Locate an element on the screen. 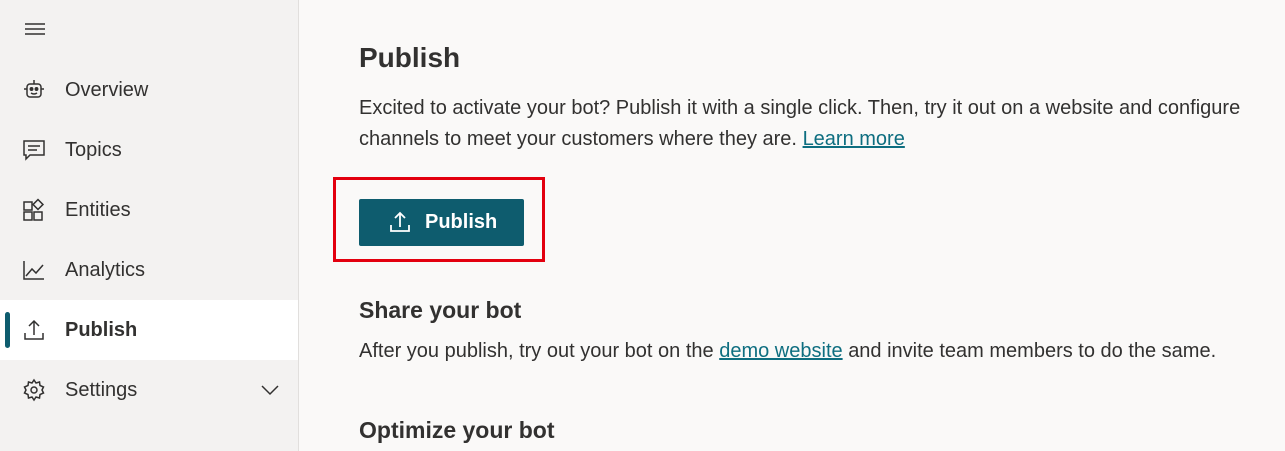  hamburger-menu-icon is located at coordinates (35, 29).